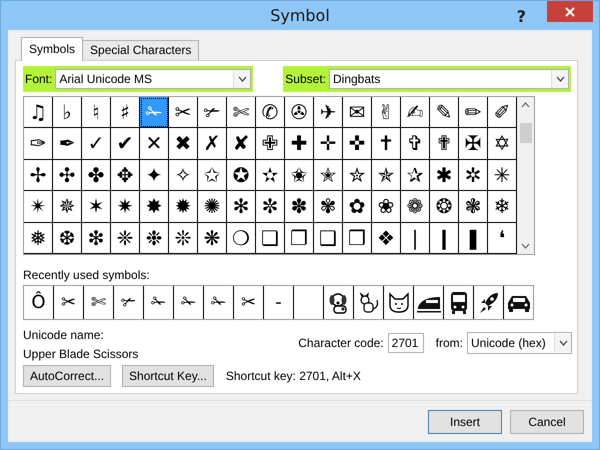 The image size is (600, 450). I want to click on symbol-cell: ♯, so click(125, 112).